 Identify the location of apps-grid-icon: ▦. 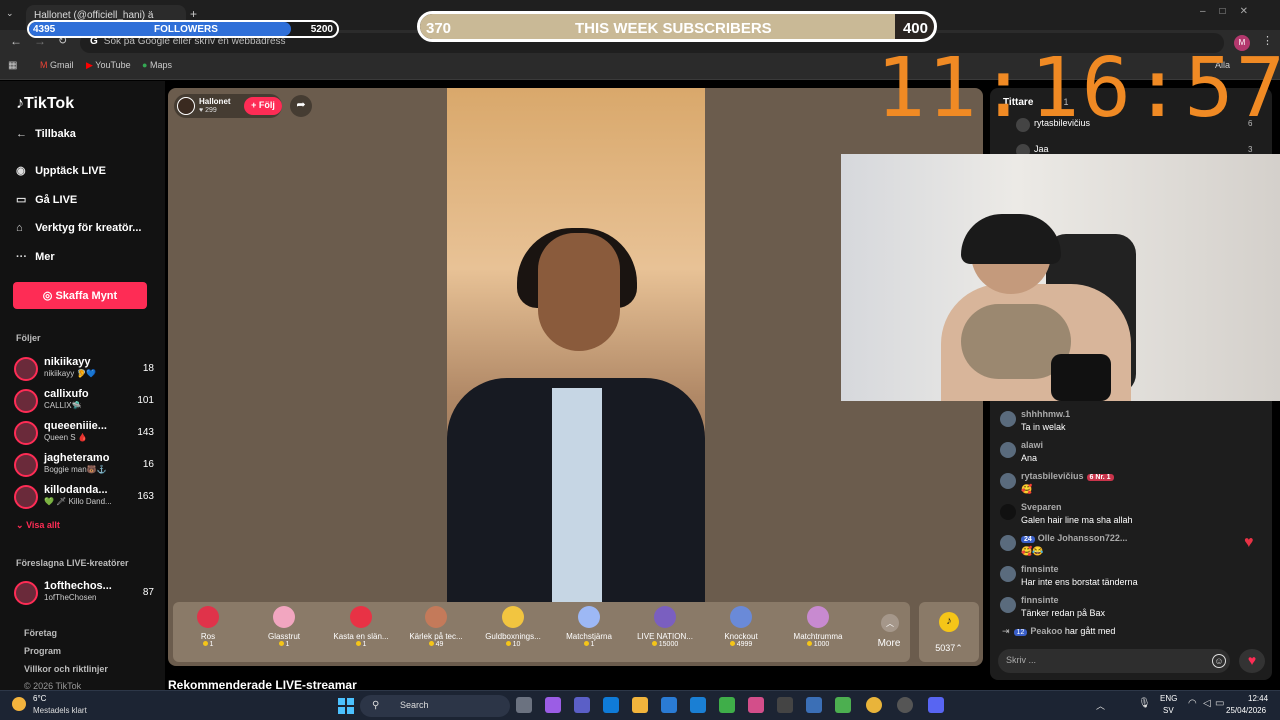
(12, 65).